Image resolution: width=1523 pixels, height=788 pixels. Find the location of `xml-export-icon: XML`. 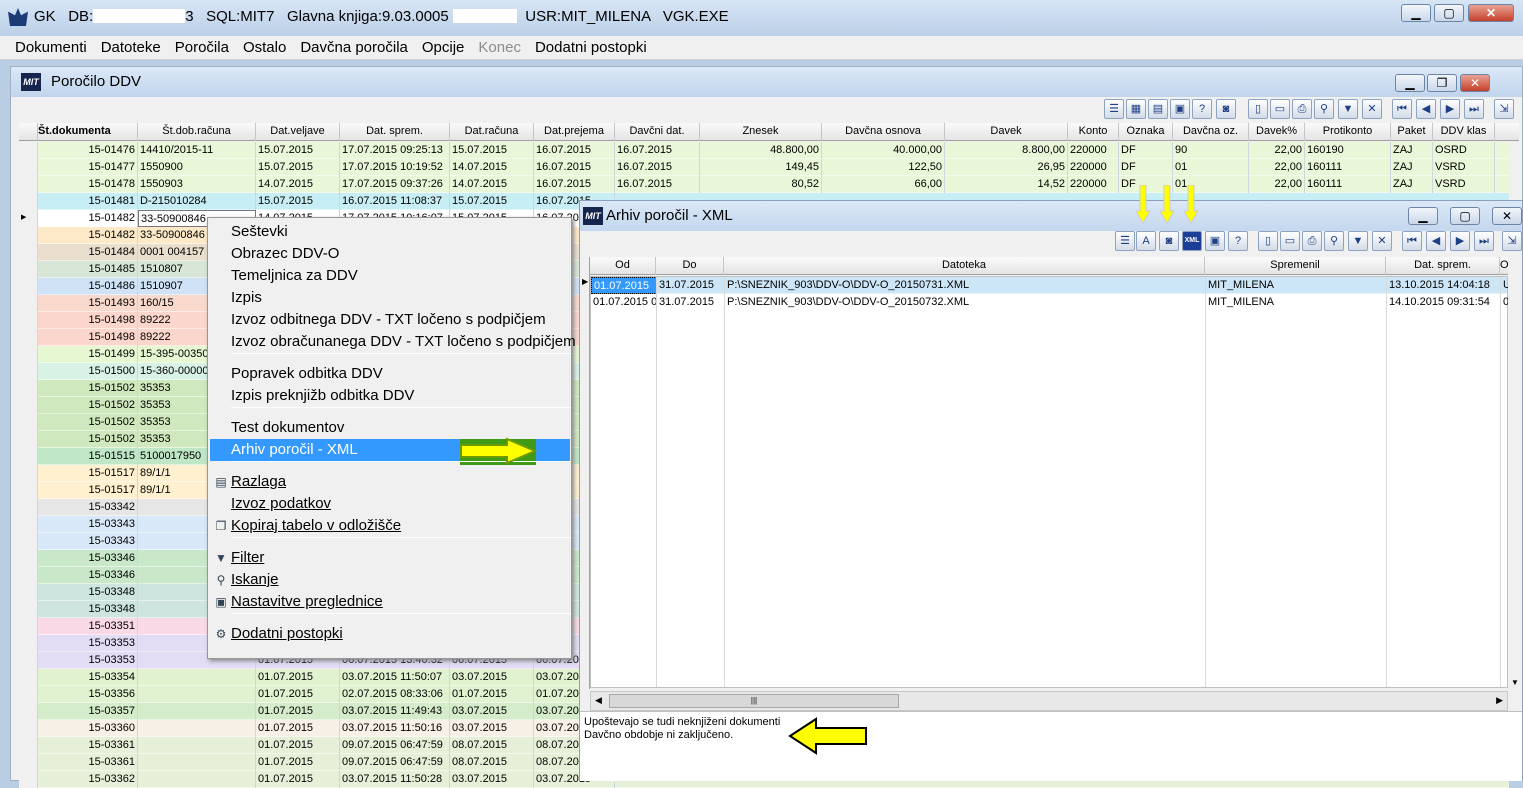

xml-export-icon: XML is located at coordinates (1192, 241).